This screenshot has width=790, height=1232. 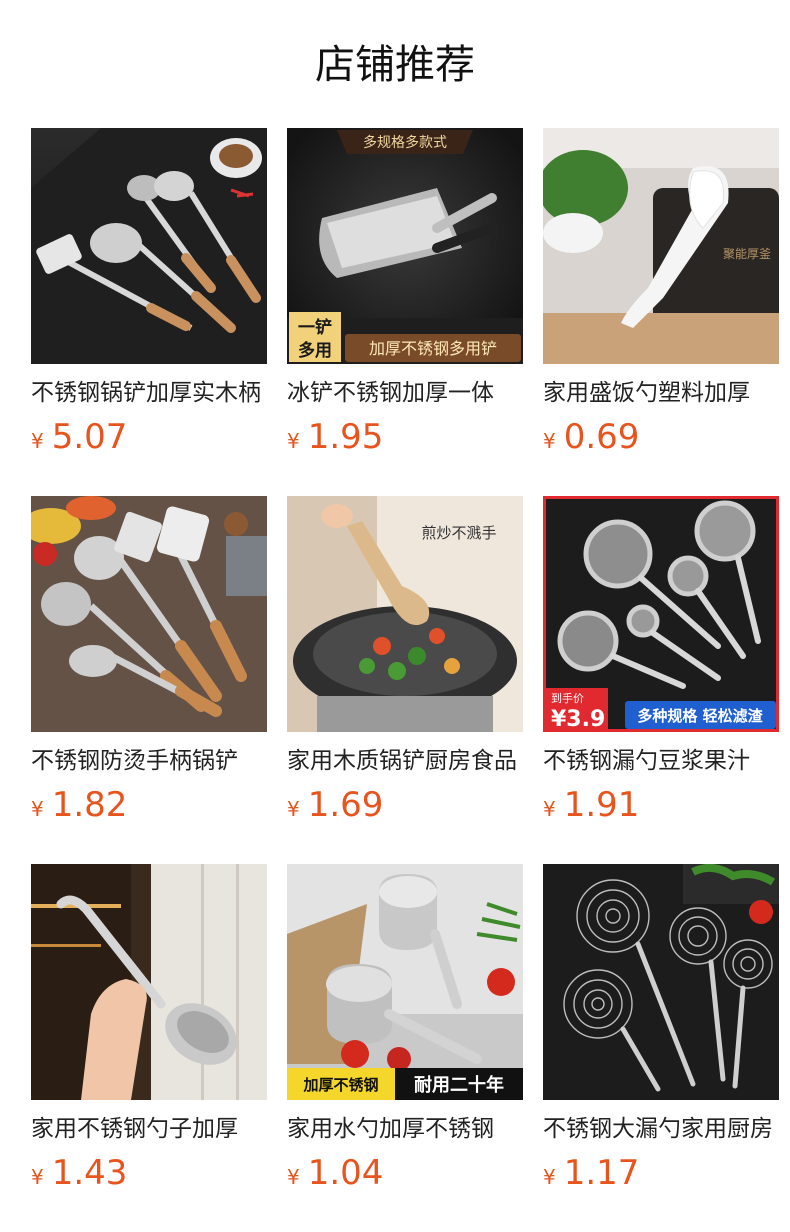 What do you see at coordinates (700, 716) in the screenshot?
I see `svg-text: 多种规格 轻松滤渣` at bounding box center [700, 716].